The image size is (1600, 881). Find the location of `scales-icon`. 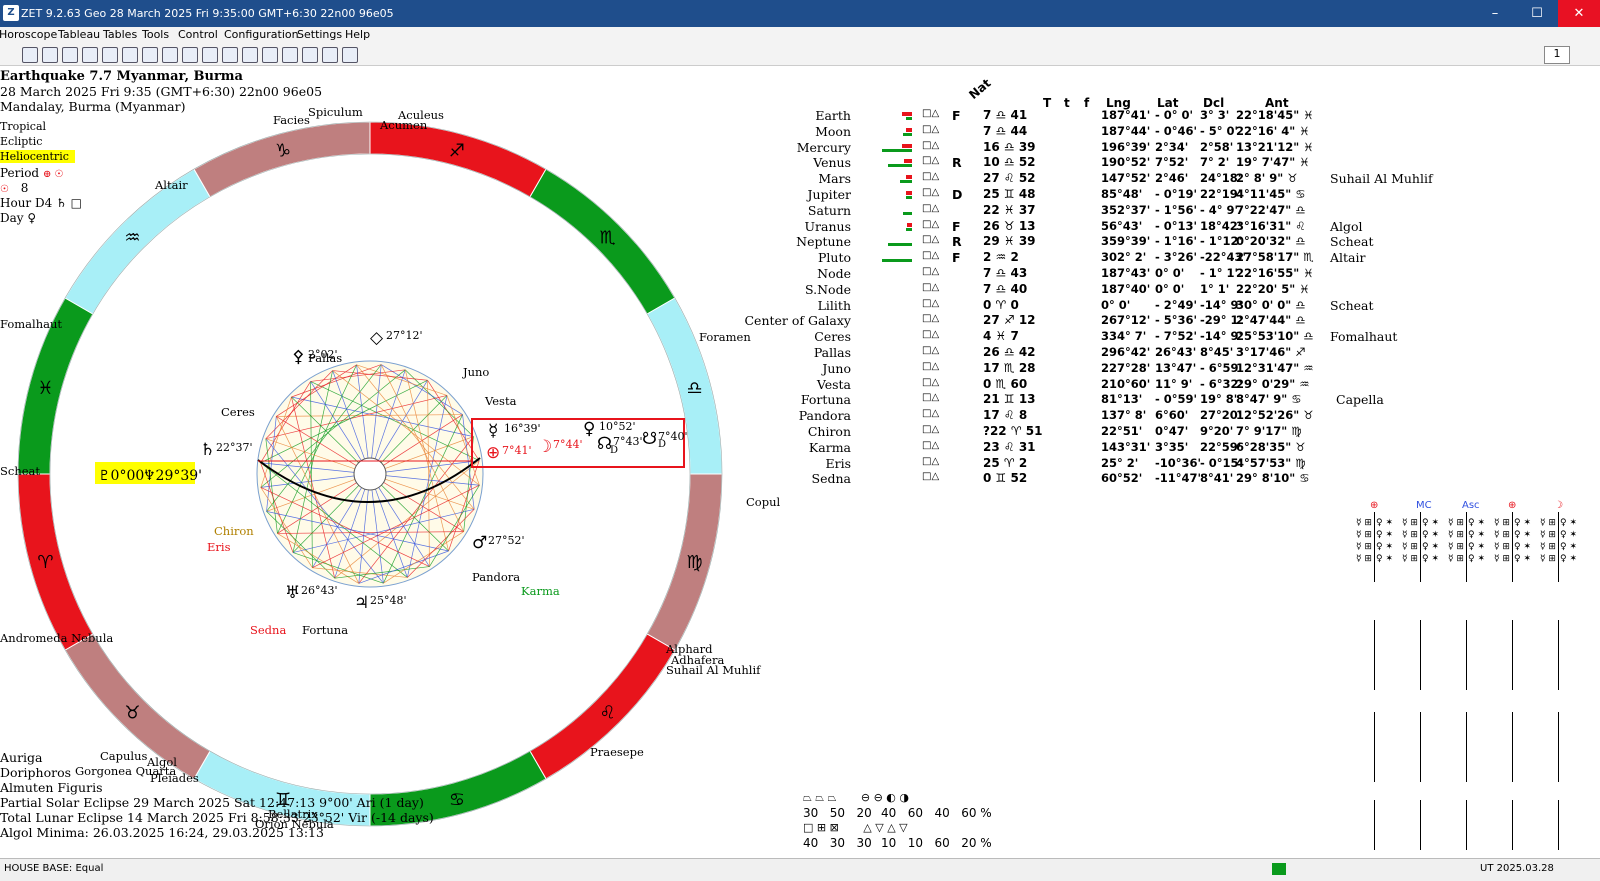

scales-icon is located at coordinates (330, 55).